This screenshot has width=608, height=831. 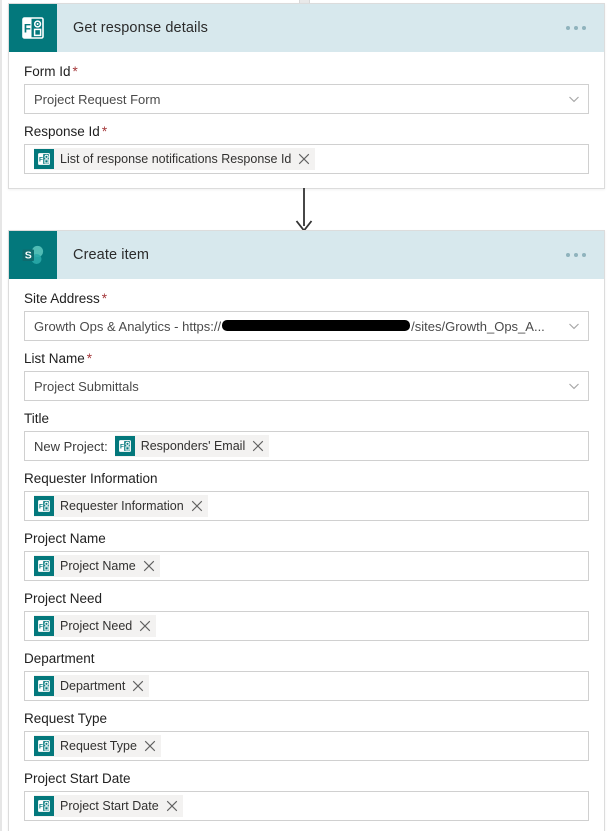 I want to click on site-address-value-prefix: Growth Ops & Analytics - https://, so click(x=128, y=326).